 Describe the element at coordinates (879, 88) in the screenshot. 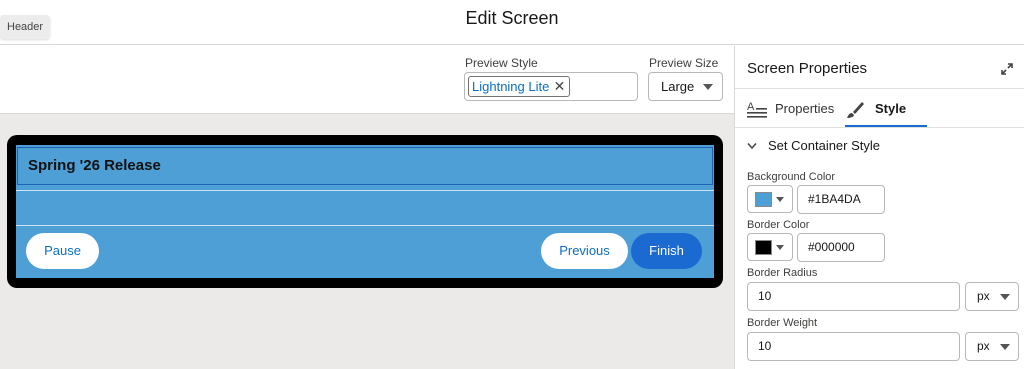

I see `panel-divider` at that location.